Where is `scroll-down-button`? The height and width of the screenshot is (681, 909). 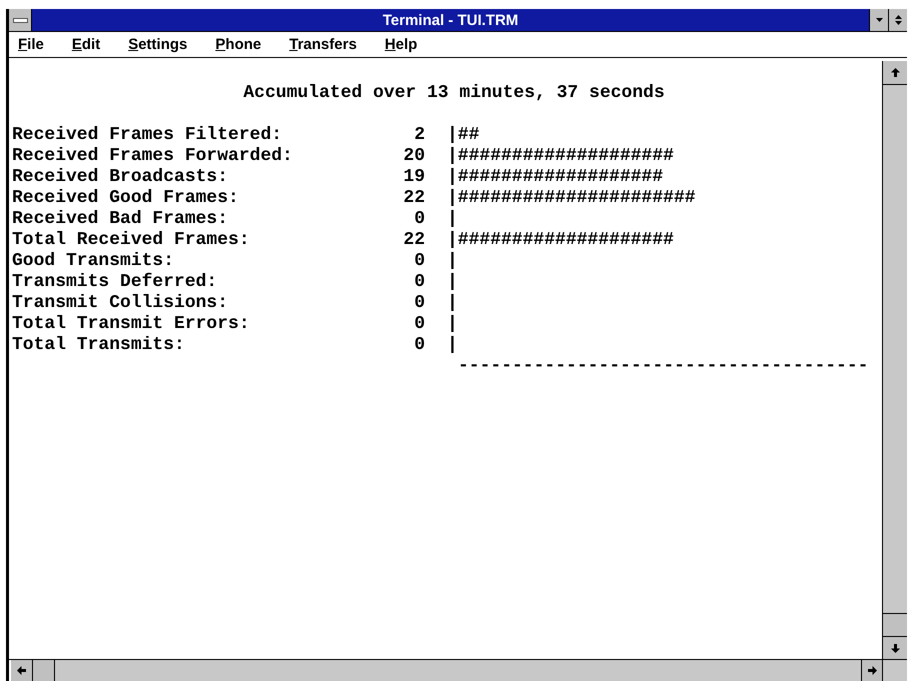 scroll-down-button is located at coordinates (895, 647).